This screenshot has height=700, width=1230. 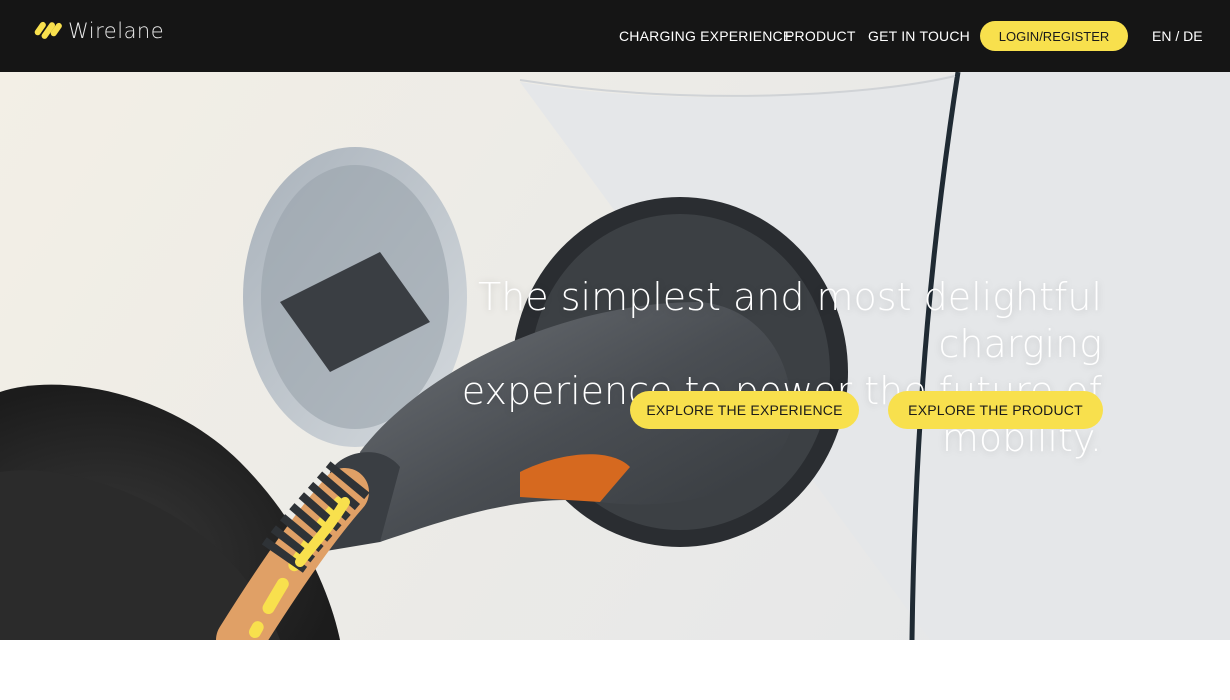 What do you see at coordinates (995, 410) in the screenshot?
I see `explore-product-button: EXPLORE THE PRODUCT` at bounding box center [995, 410].